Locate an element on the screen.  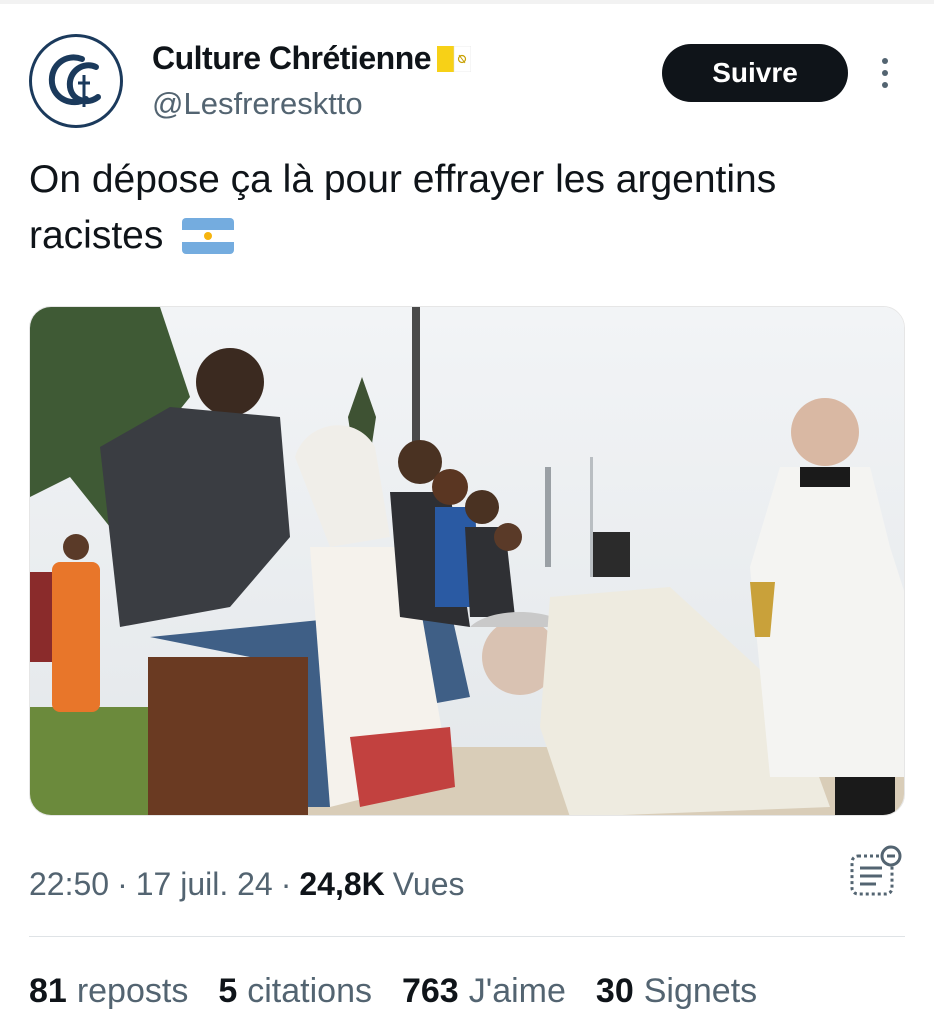
top-divider is located at coordinates (467, 2).